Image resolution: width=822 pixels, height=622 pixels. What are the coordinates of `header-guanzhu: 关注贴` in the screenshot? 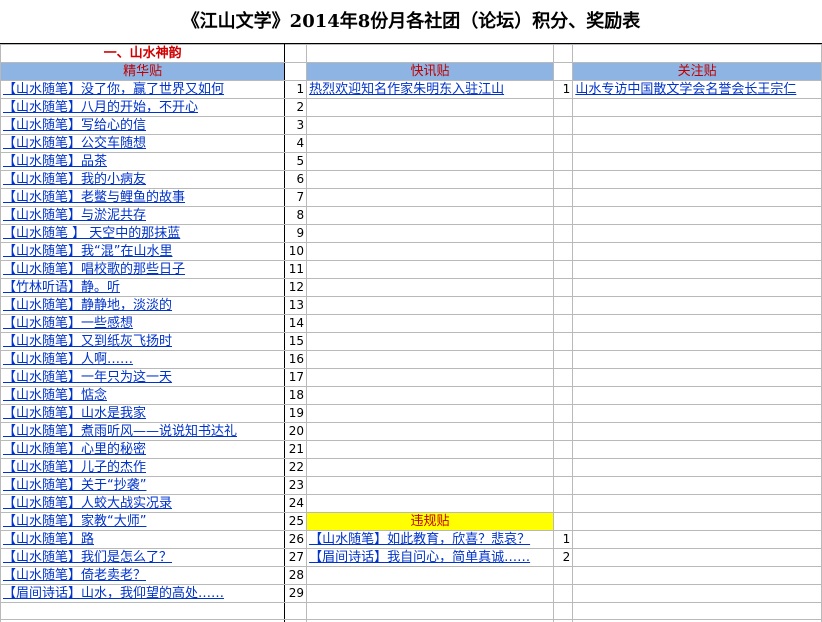 It's located at (697, 71).